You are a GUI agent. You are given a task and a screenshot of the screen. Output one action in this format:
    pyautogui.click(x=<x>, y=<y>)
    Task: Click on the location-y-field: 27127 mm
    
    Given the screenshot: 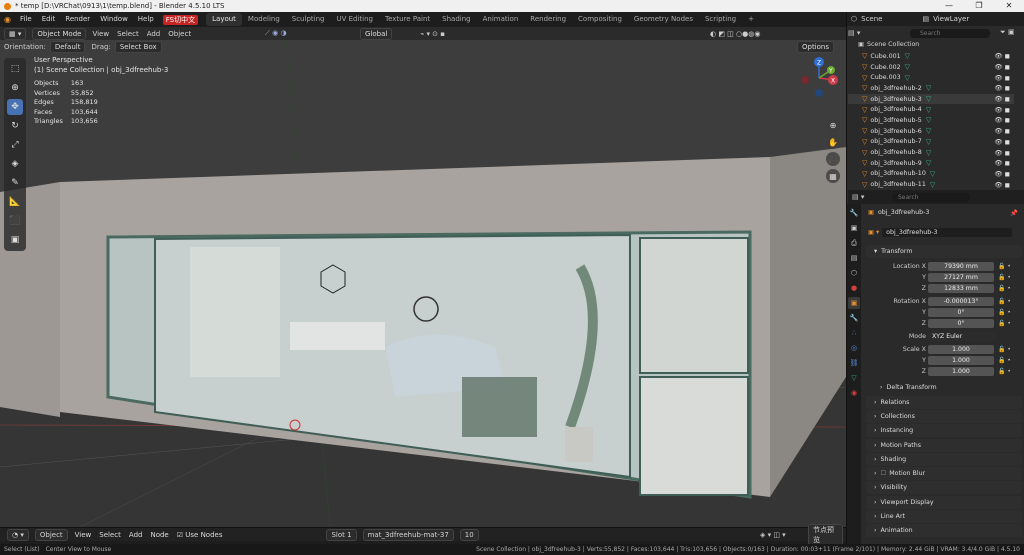 What is the action you would take?
    pyautogui.click(x=961, y=277)
    